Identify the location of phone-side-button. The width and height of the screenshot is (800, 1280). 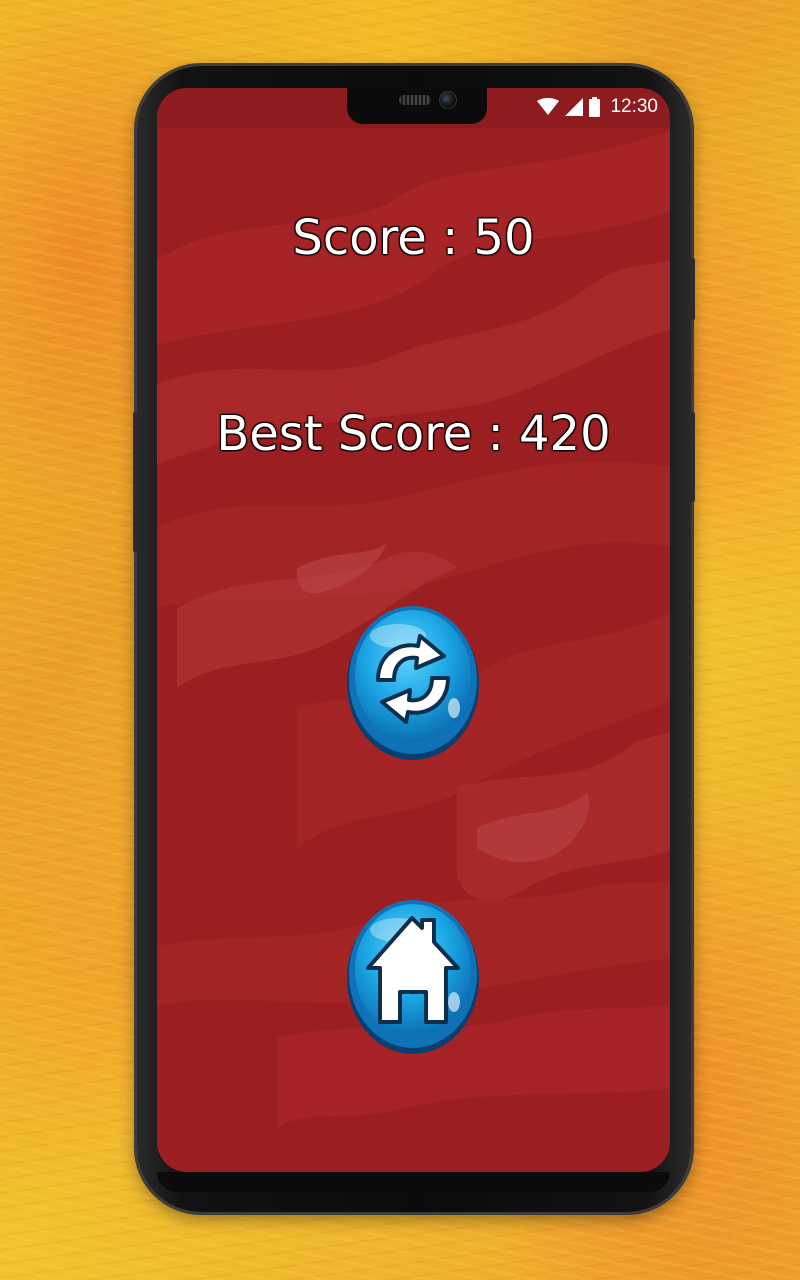
(692, 457).